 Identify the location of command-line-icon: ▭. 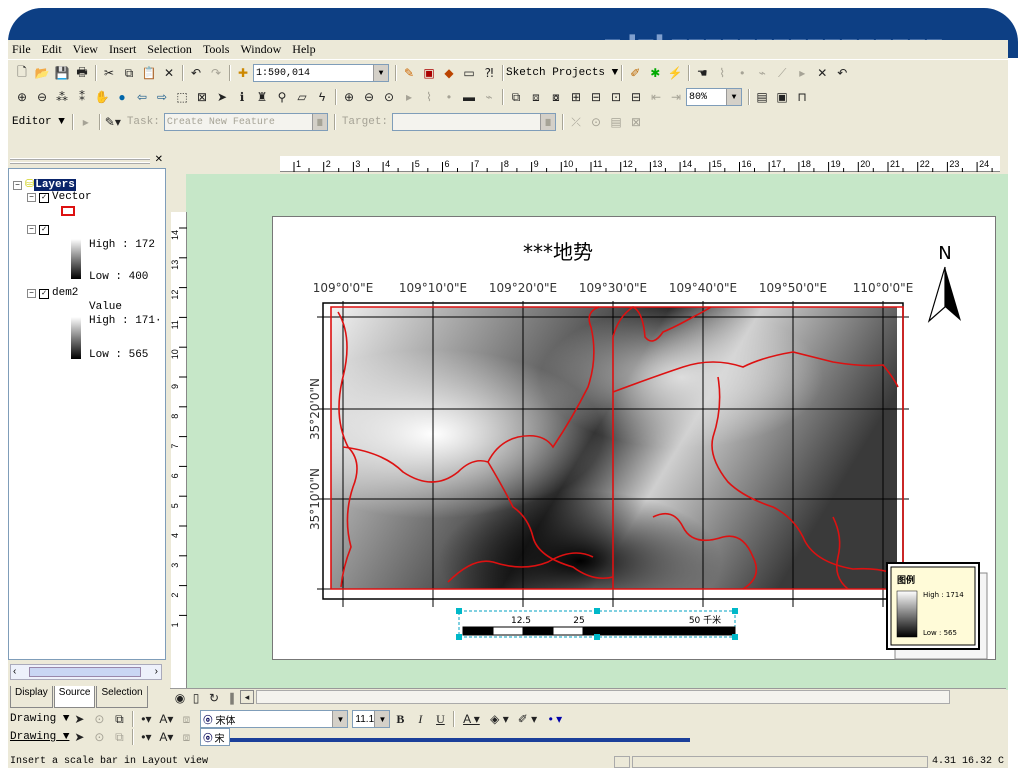
(469, 73).